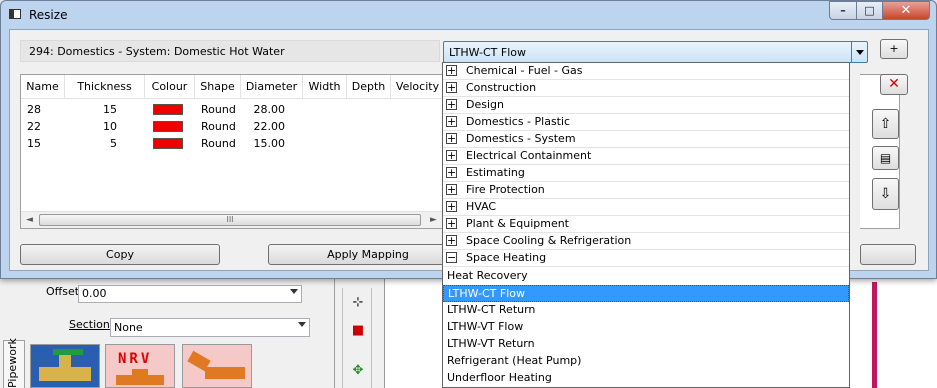 Image resolution: width=937 pixels, height=388 pixels. Describe the element at coordinates (906, 10) in the screenshot. I see `close-button: ✕` at that location.